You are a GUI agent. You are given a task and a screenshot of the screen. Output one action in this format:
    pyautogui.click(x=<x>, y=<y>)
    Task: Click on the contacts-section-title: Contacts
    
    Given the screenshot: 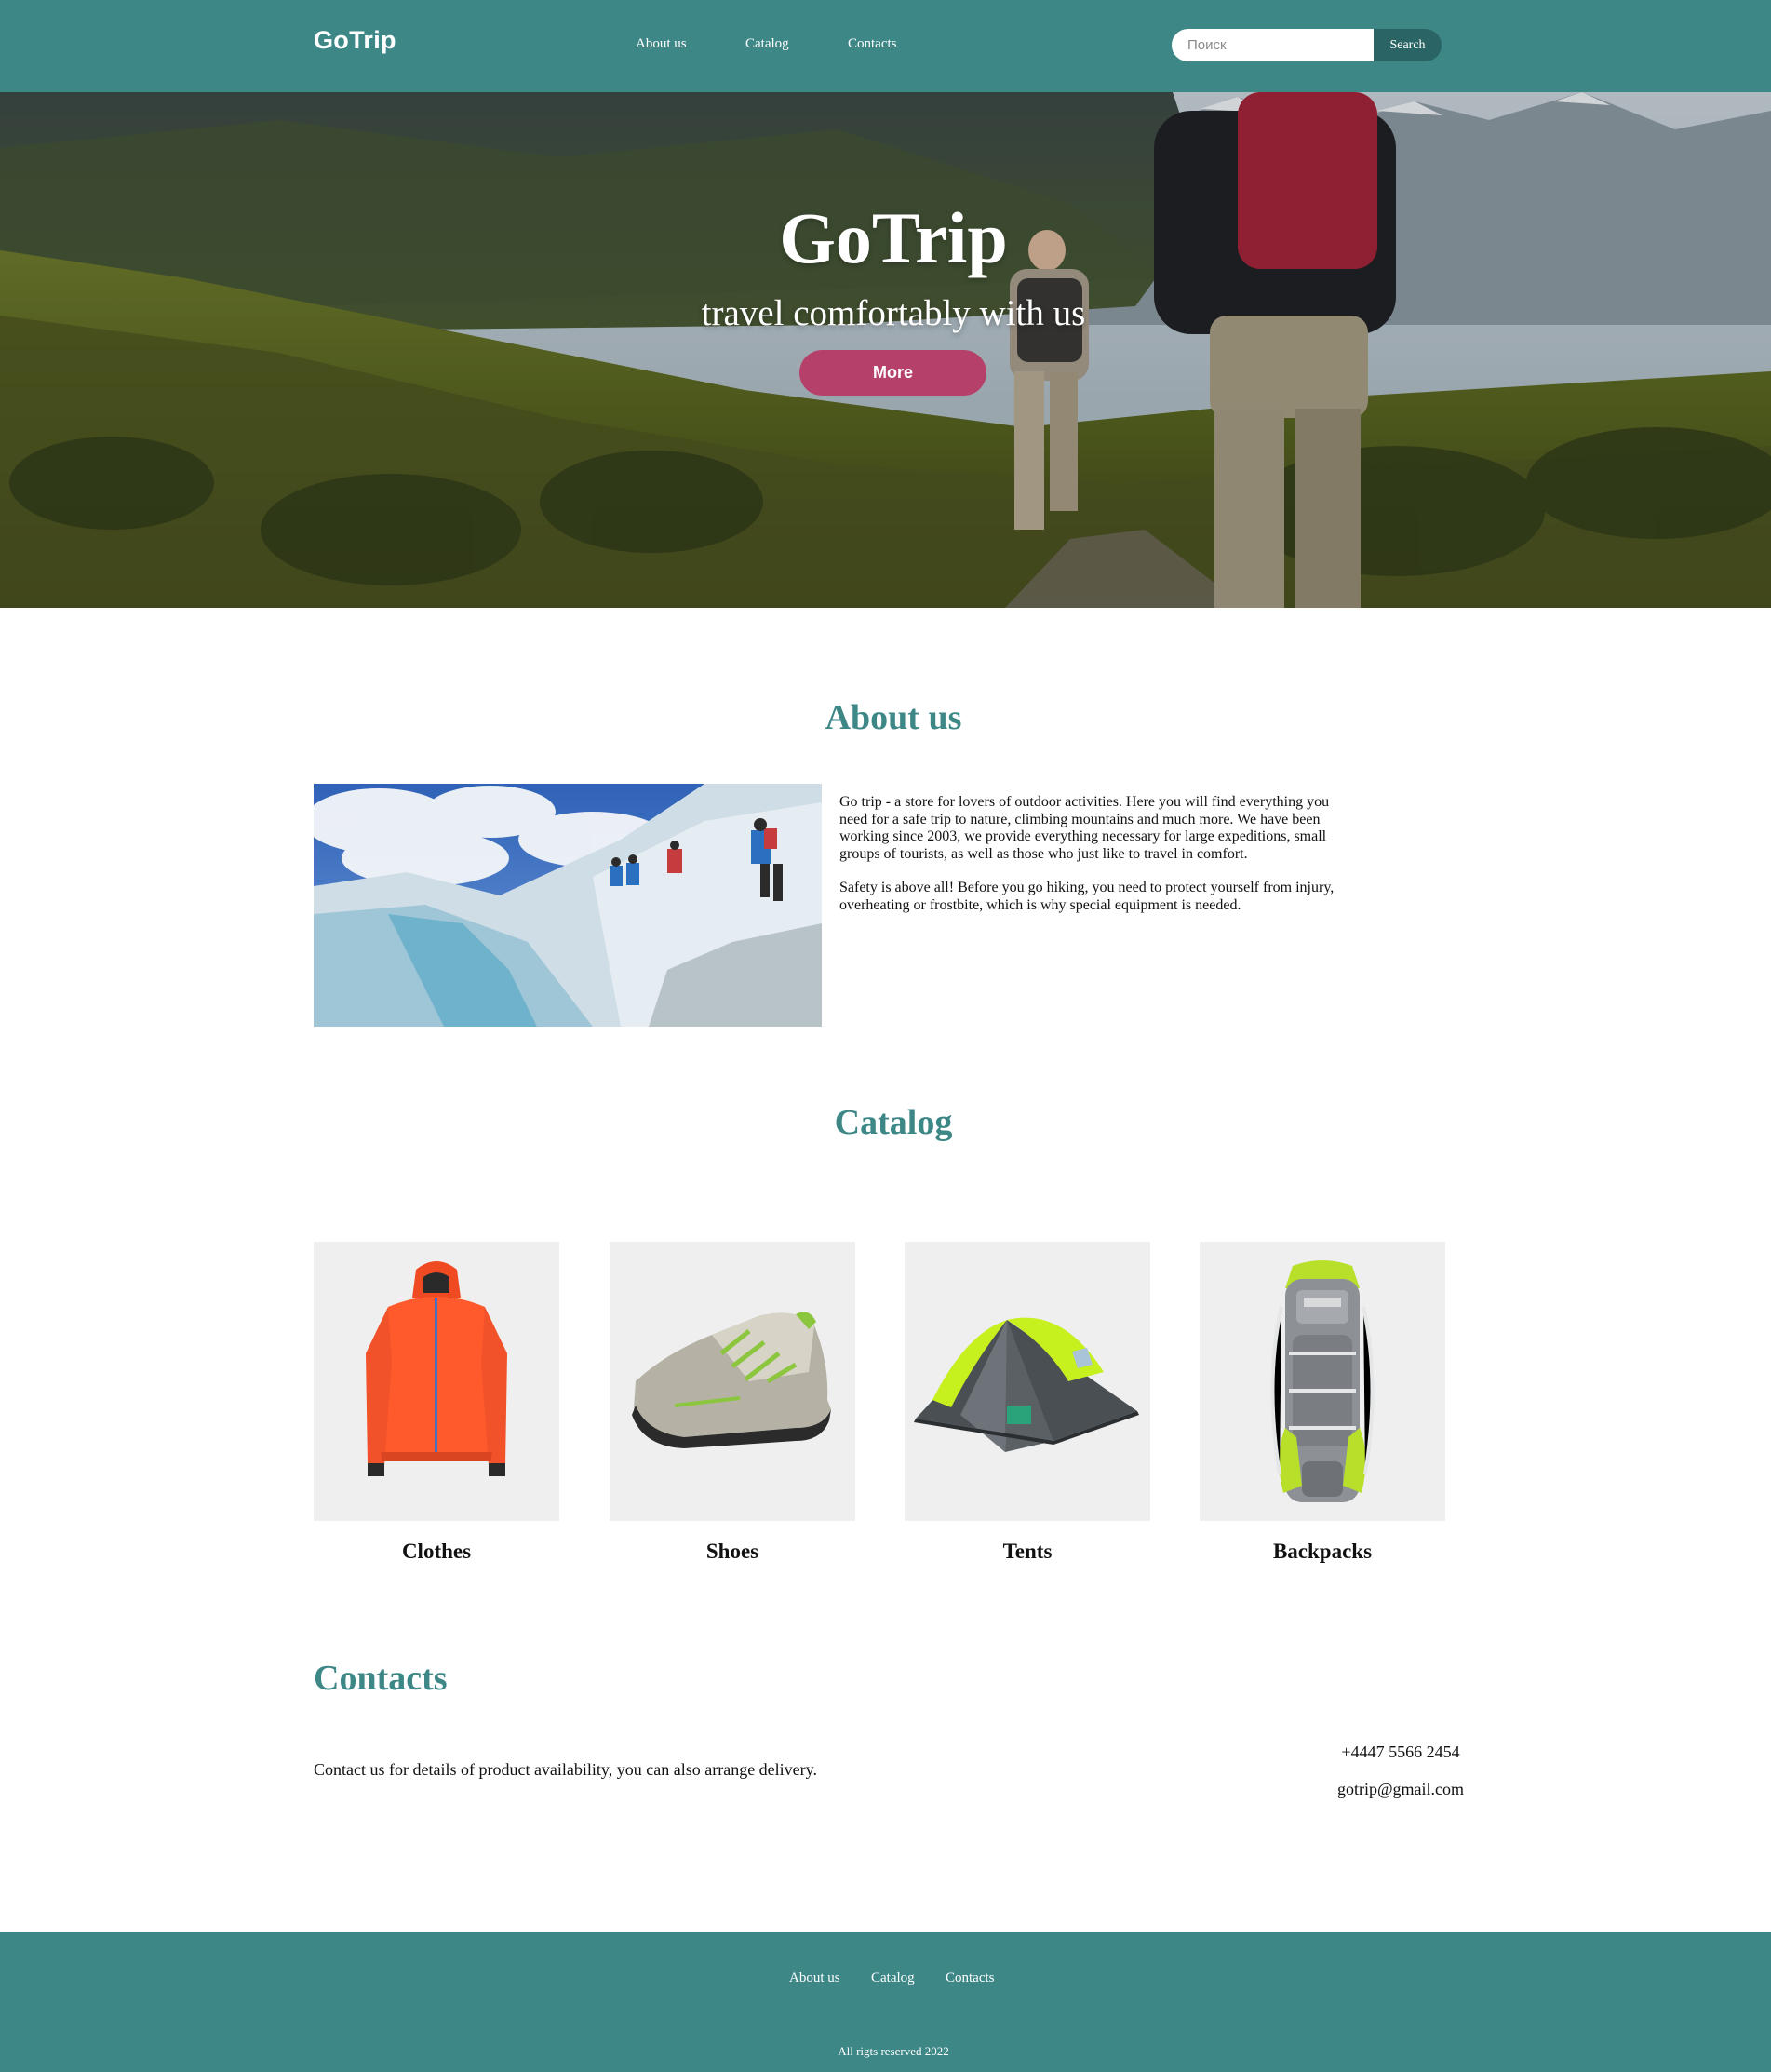 What is the action you would take?
    pyautogui.click(x=381, y=1678)
    